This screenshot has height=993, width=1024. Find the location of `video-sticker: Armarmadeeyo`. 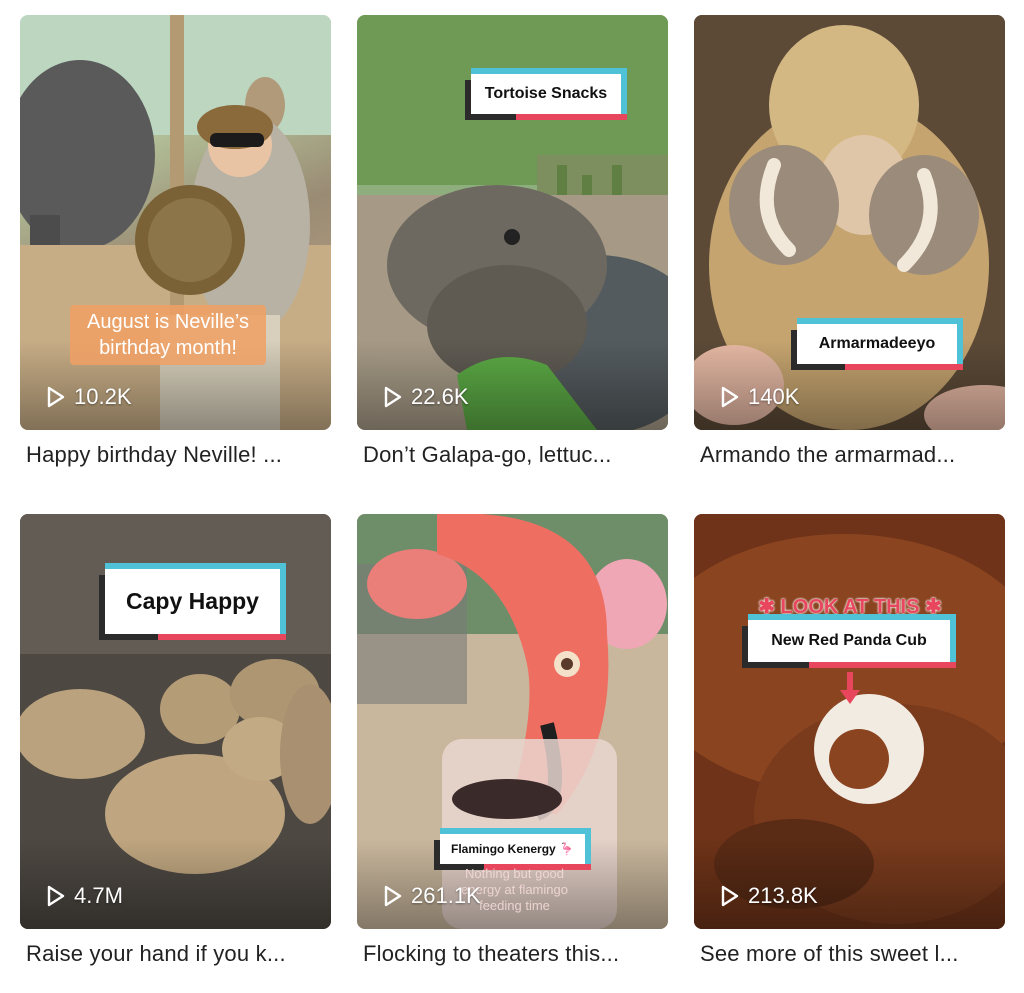

video-sticker: Armarmadeeyo is located at coordinates (880, 344).